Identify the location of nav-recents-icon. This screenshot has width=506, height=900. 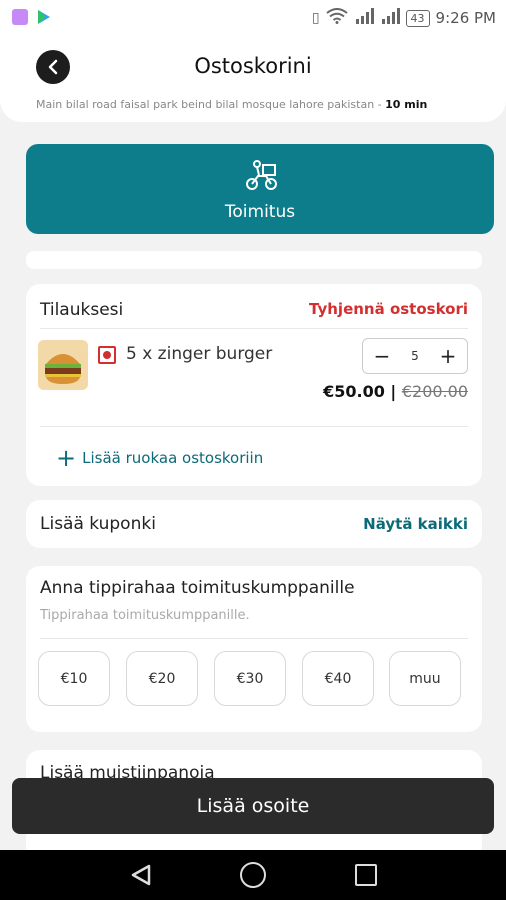
(366, 875).